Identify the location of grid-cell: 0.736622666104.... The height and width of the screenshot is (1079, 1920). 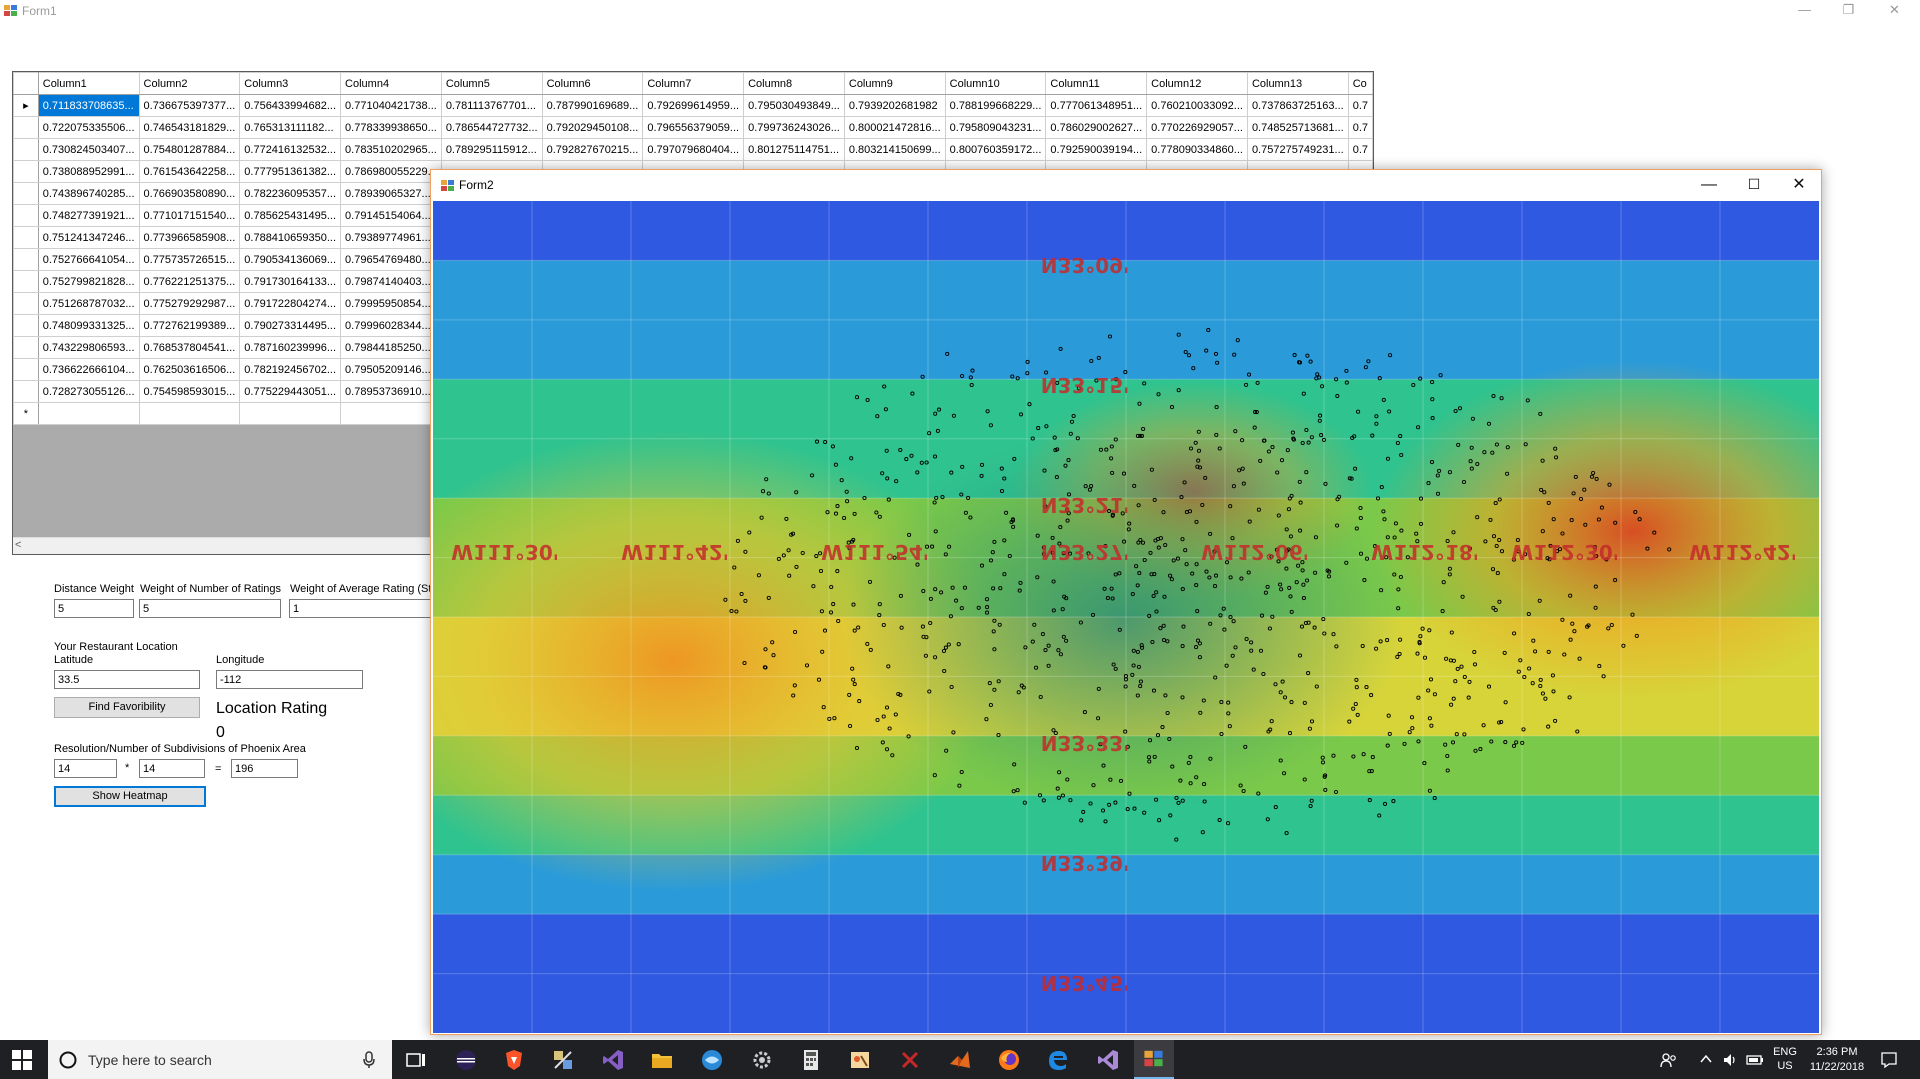
(88, 369).